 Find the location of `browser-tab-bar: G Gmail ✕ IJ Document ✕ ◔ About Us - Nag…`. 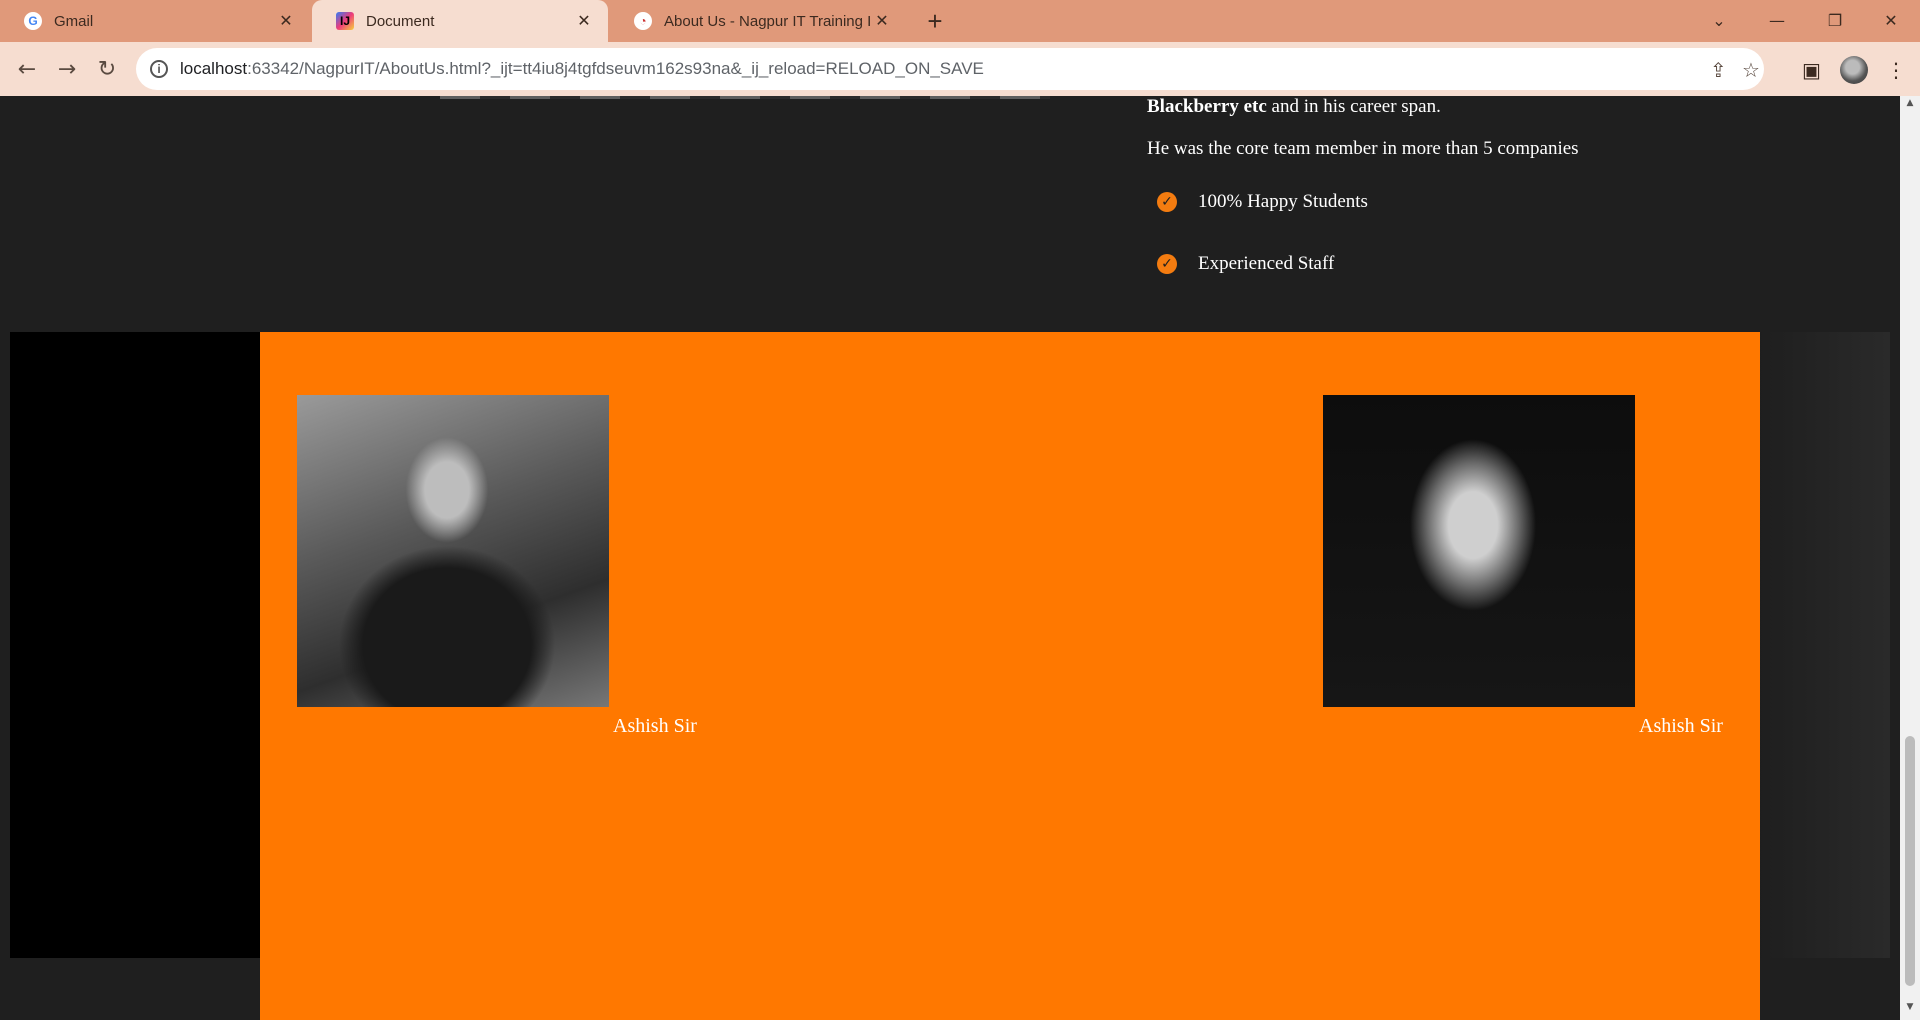

browser-tab-bar: G Gmail ✕ IJ Document ✕ ◔ About Us - Nag… is located at coordinates (960, 21).